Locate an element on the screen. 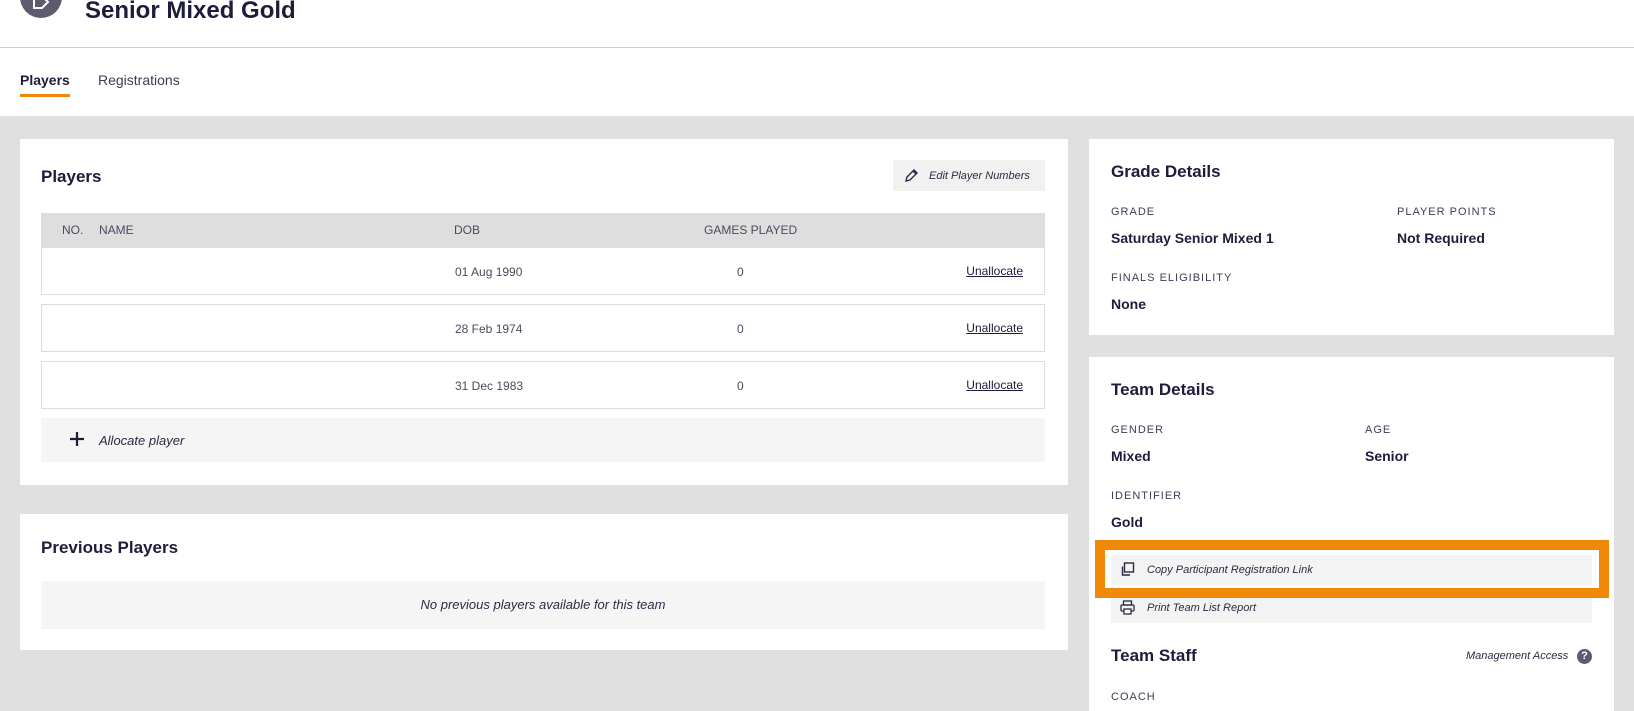 This screenshot has width=1634, height=711. finals-eligibility-label: FINALS ELIGIBILITY is located at coordinates (1172, 278).